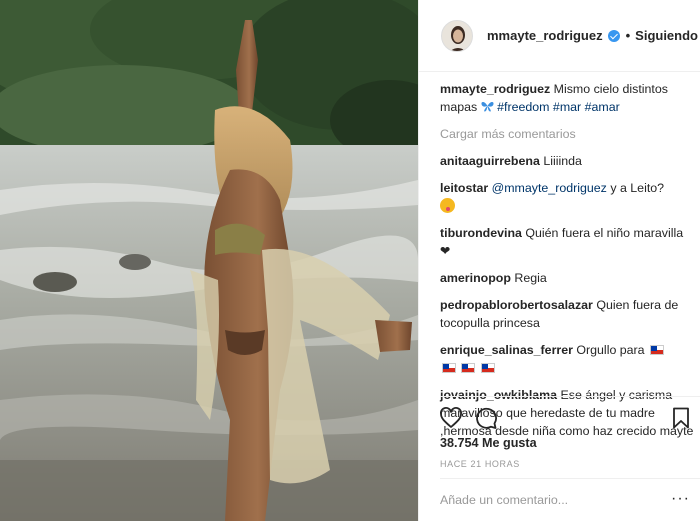  Describe the element at coordinates (567, 107) in the screenshot. I see `hashtag-link: #mar` at that location.